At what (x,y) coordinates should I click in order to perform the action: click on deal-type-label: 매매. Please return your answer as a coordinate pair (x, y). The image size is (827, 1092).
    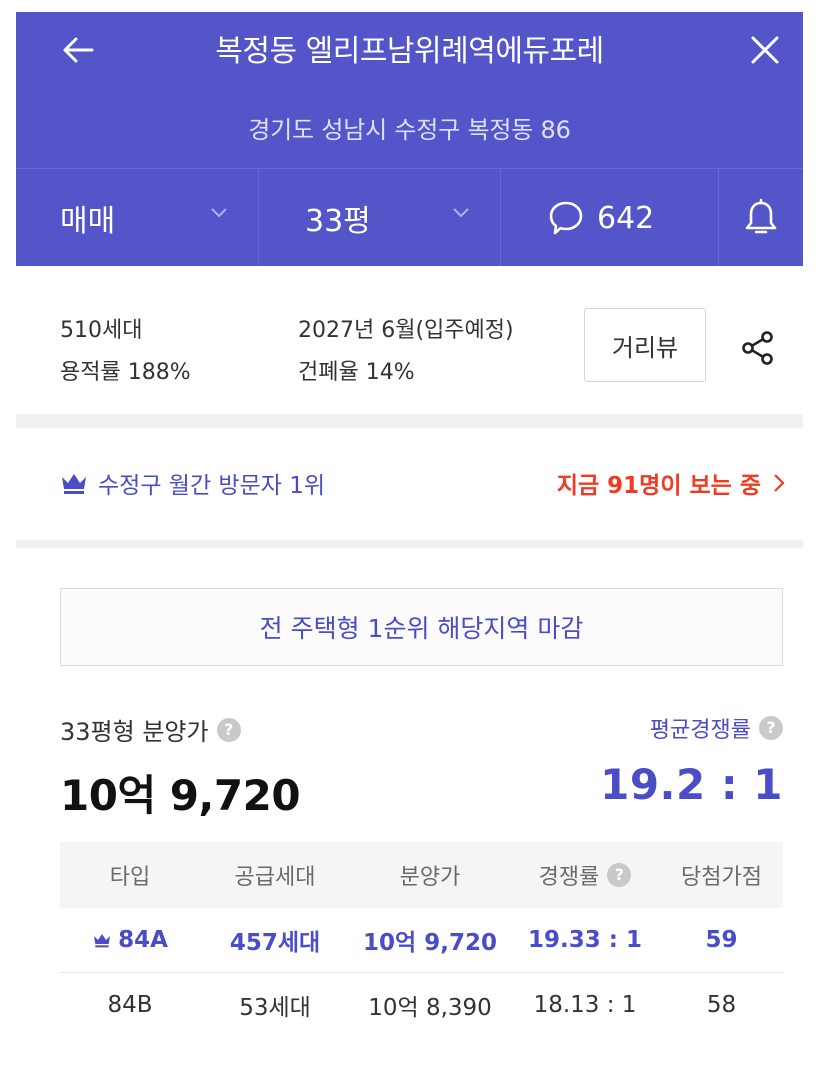
    Looking at the image, I should click on (88, 221).